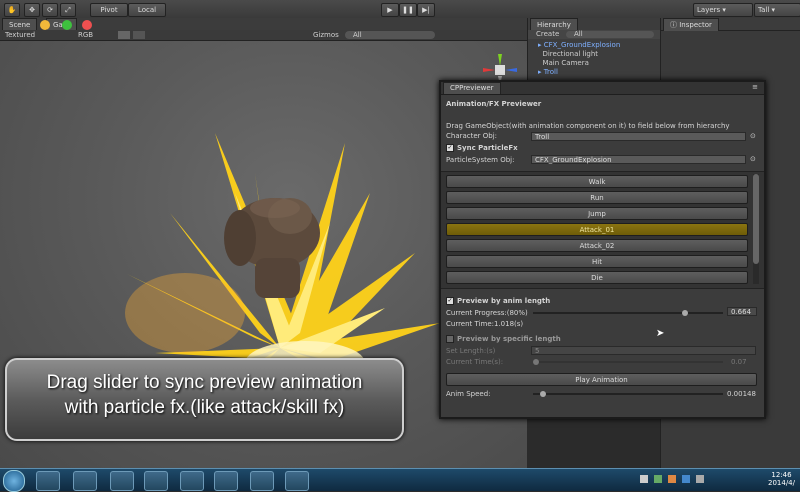 The height and width of the screenshot is (492, 800). What do you see at coordinates (85, 35) in the screenshot?
I see `render-mode-dropdown: RGB` at bounding box center [85, 35].